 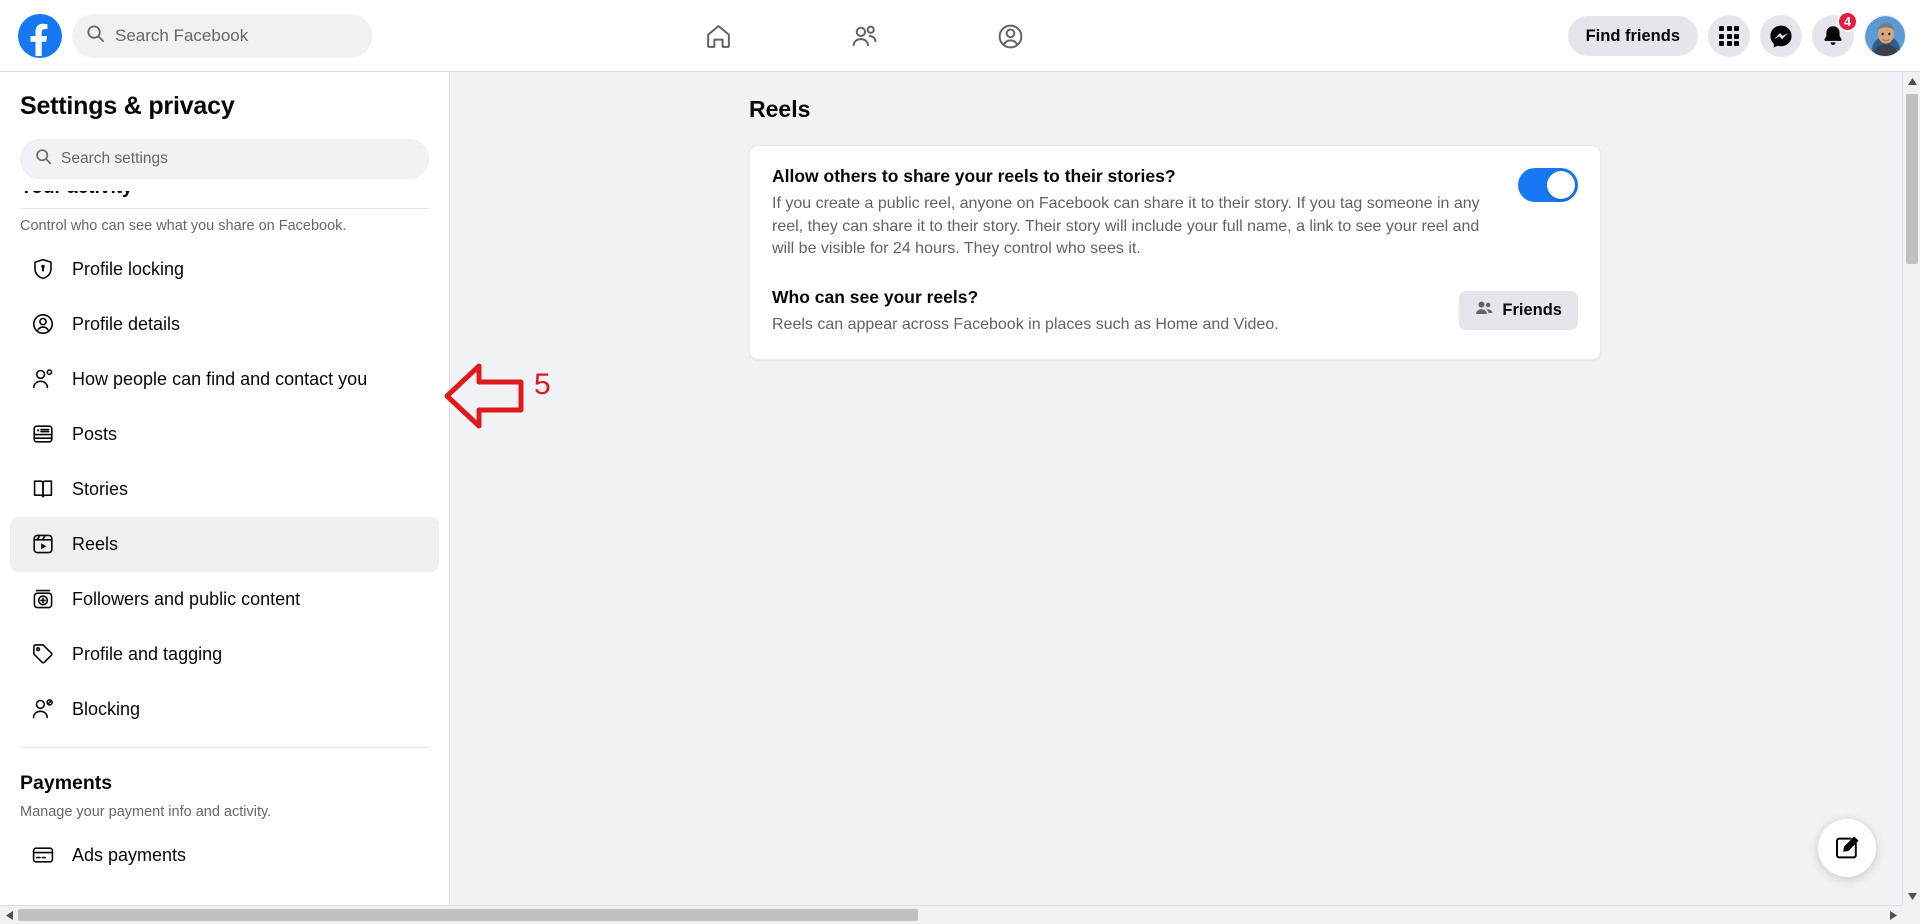 What do you see at coordinates (114, 159) in the screenshot?
I see `settings-search-placeholder: Search settings` at bounding box center [114, 159].